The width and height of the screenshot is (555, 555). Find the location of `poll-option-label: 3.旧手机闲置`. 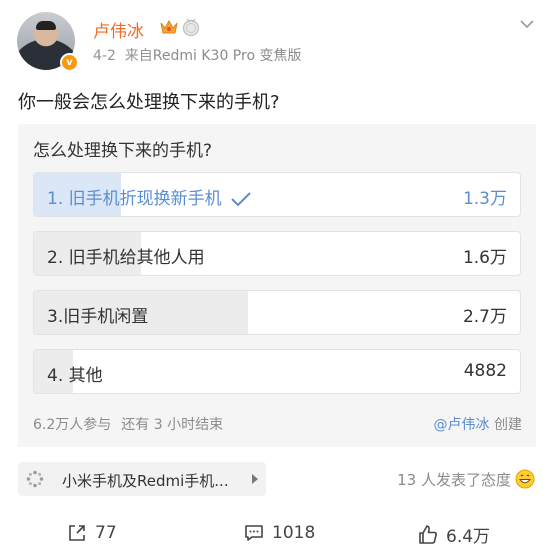

poll-option-label: 3.旧手机闲置 is located at coordinates (98, 317).